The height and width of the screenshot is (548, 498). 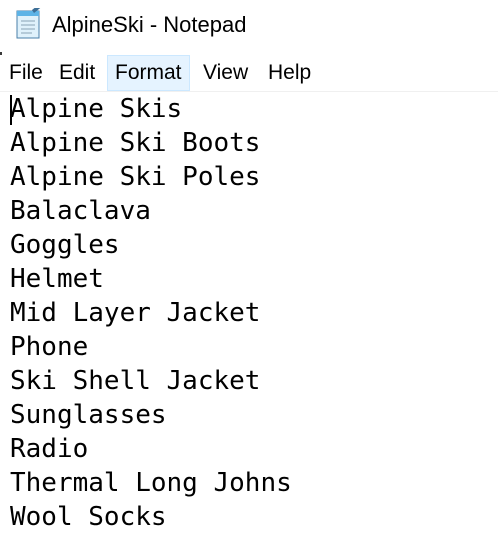 What do you see at coordinates (135, 143) in the screenshot?
I see `text-line: Alpine Ski Boots` at bounding box center [135, 143].